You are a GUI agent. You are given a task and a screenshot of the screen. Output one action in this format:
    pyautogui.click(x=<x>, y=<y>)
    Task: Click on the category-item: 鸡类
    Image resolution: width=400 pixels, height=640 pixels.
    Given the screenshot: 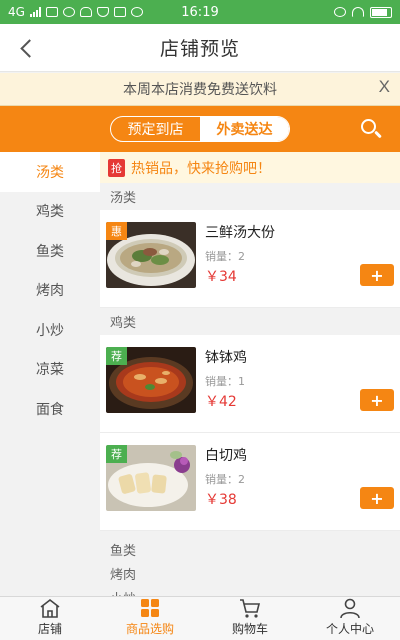 What is the action you would take?
    pyautogui.click(x=50, y=212)
    